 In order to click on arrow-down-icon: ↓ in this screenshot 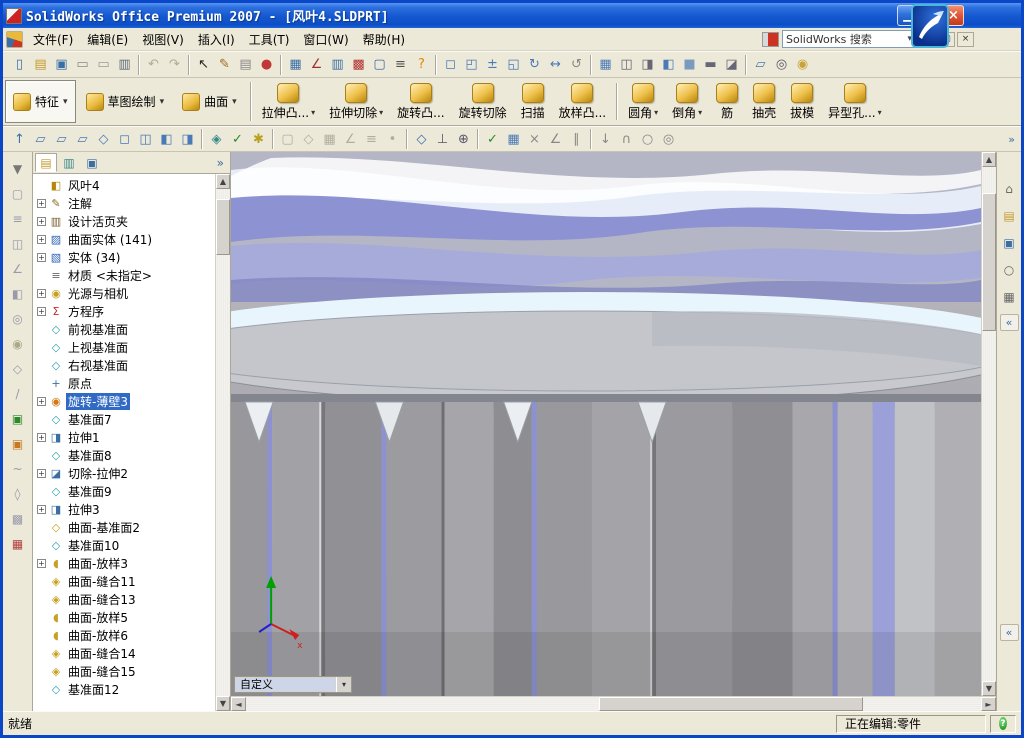, I will do `click(605, 139)`.